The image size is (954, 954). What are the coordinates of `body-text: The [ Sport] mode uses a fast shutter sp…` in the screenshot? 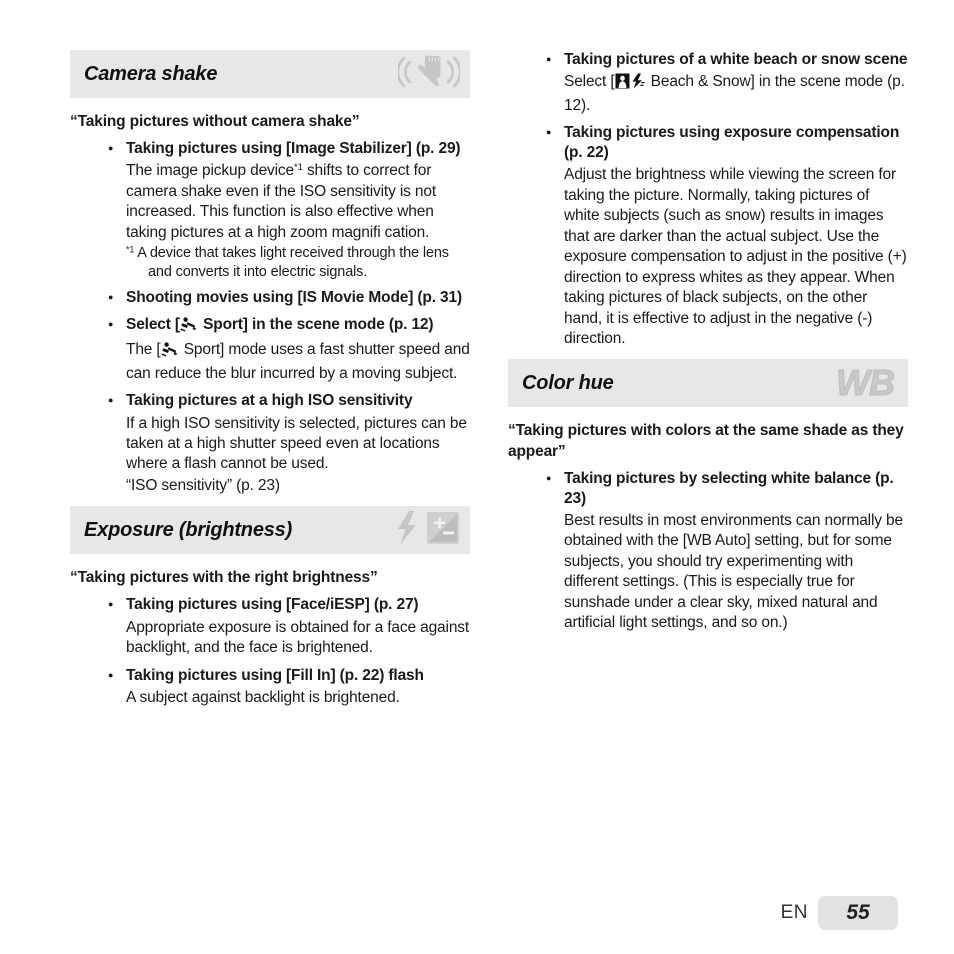 It's located at (298, 362).